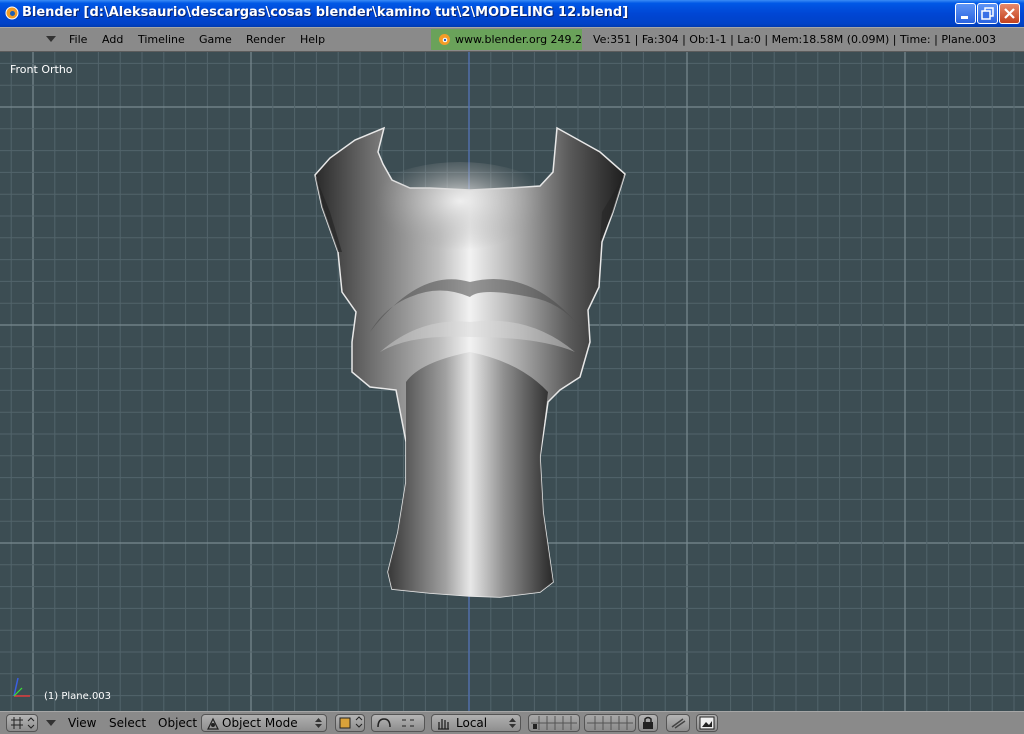 Image resolution: width=1024 pixels, height=734 pixels. I want to click on render-button, so click(707, 723).